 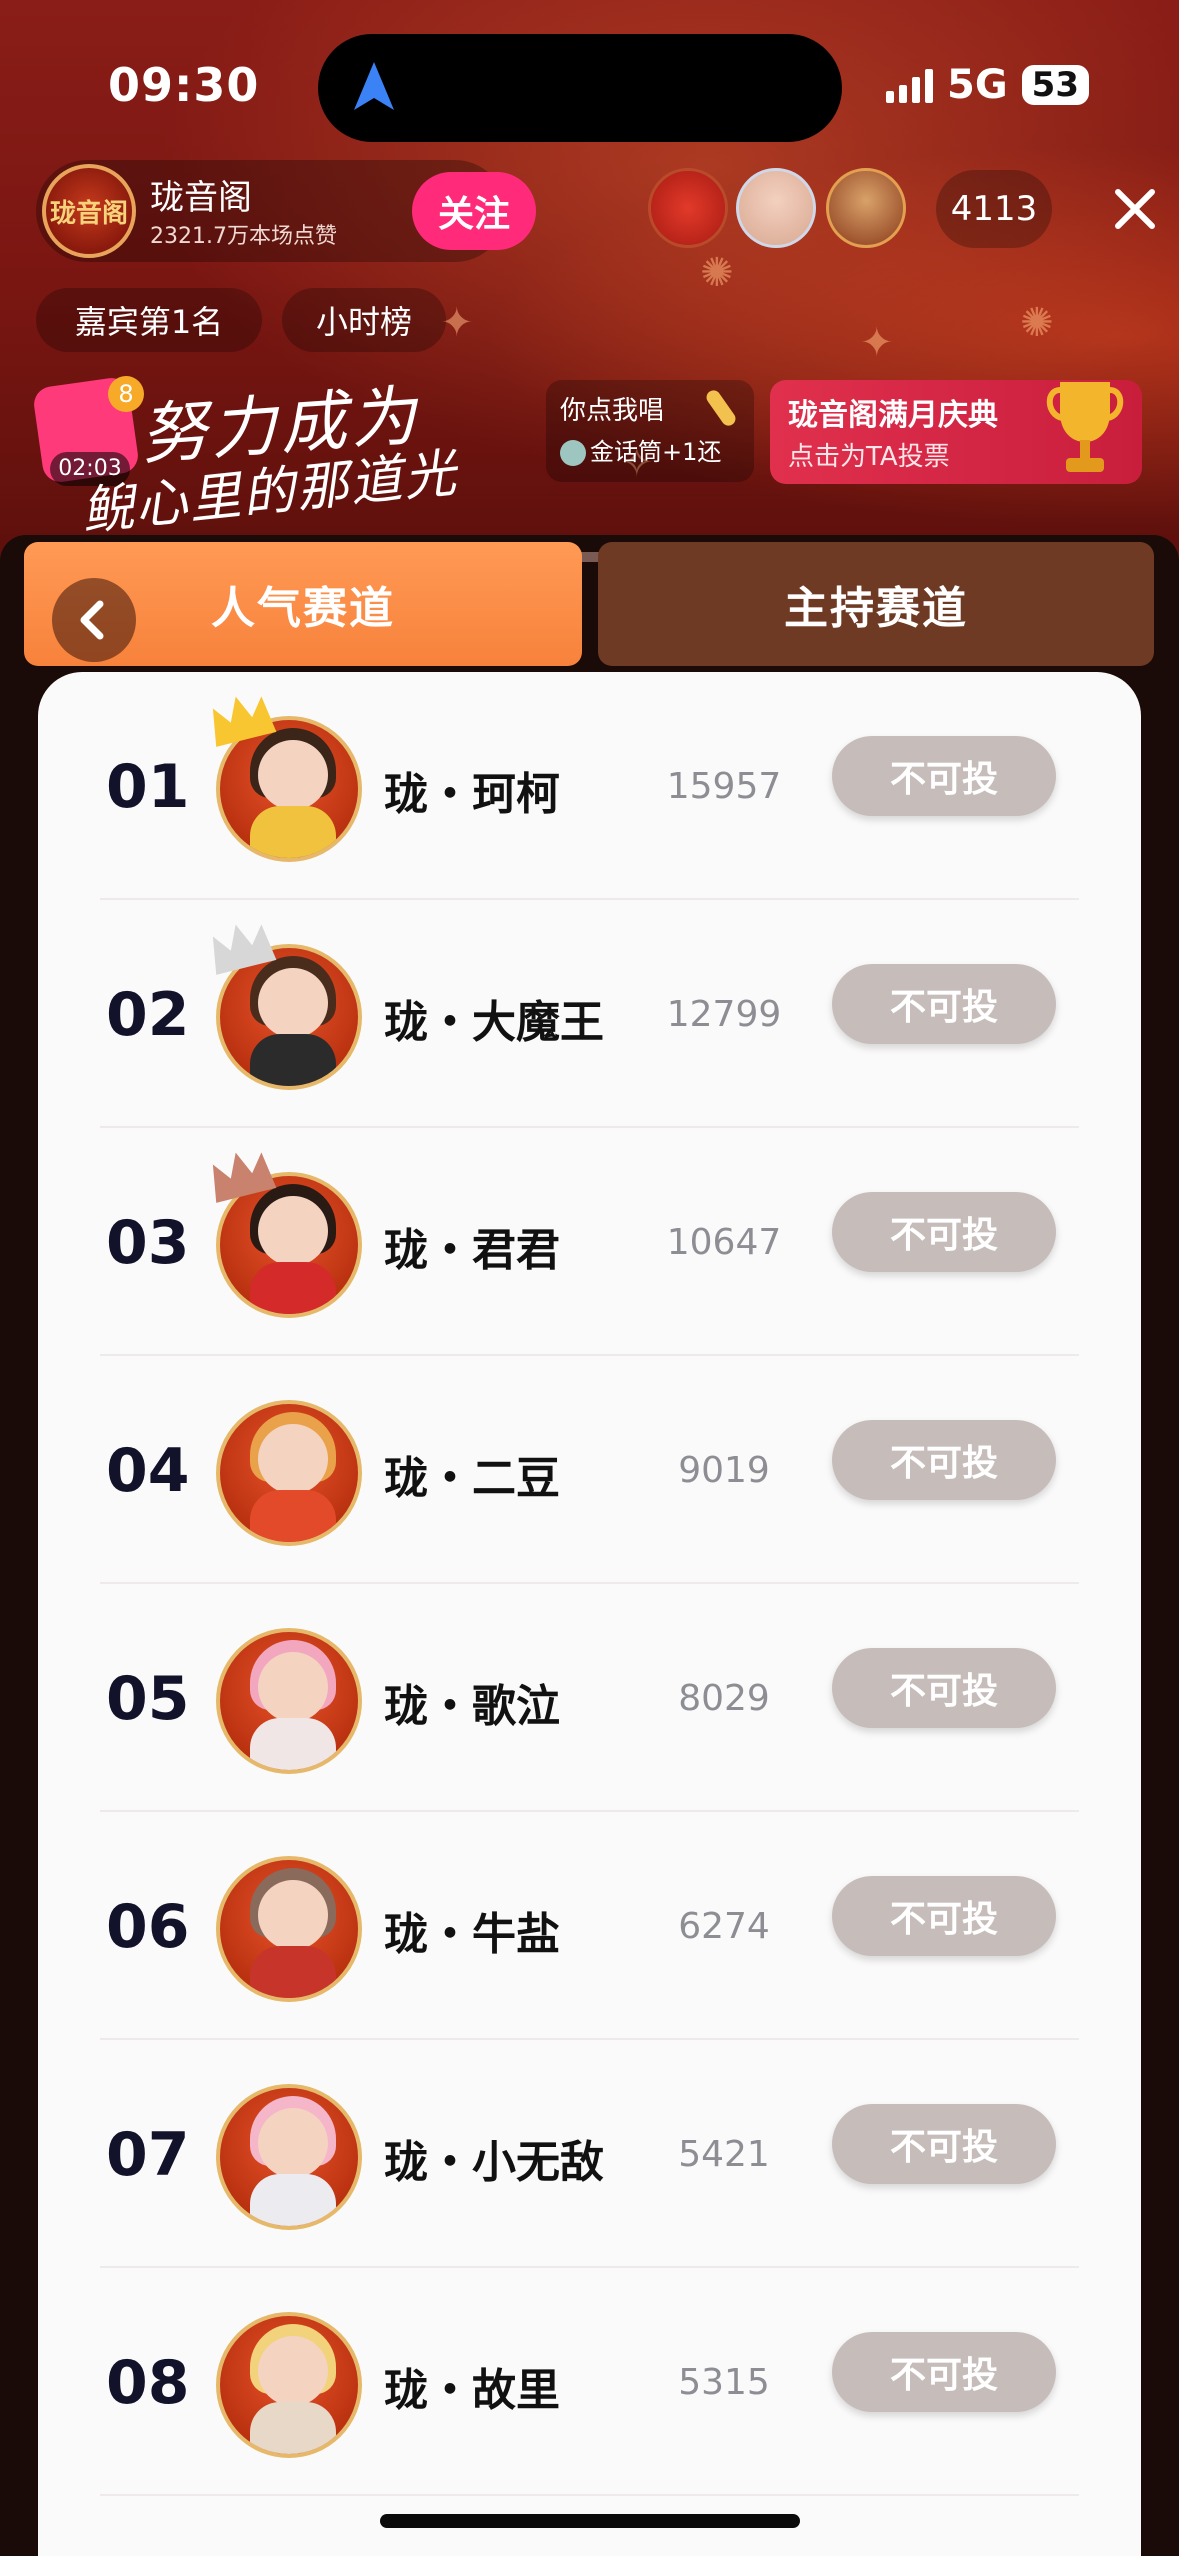 What do you see at coordinates (148, 1015) in the screenshot?
I see `rank-number: 02` at bounding box center [148, 1015].